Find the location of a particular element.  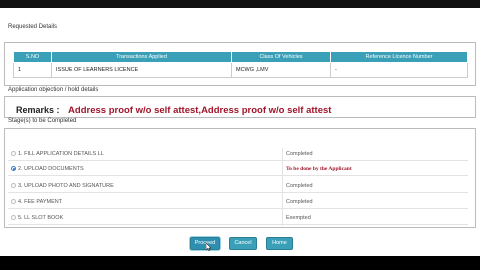

cell-reference: - is located at coordinates (399, 70).